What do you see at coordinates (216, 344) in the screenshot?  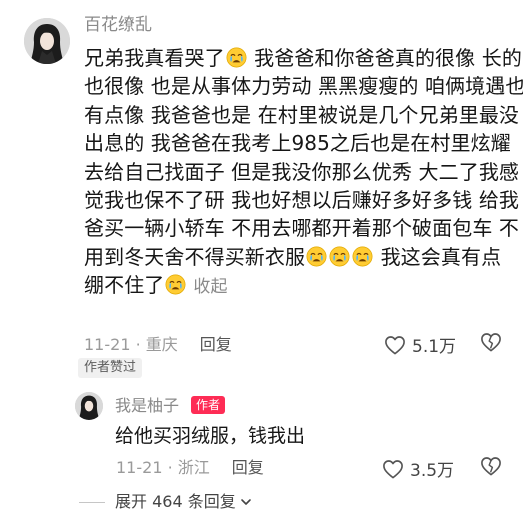 I see `reply-button: 回复` at bounding box center [216, 344].